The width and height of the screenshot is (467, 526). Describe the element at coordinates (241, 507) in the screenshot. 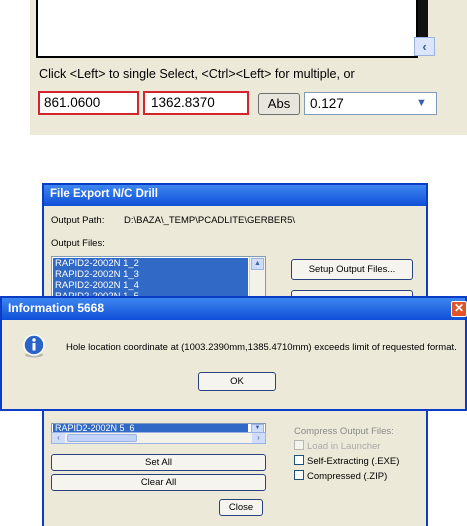

I see `close-button: Close` at that location.